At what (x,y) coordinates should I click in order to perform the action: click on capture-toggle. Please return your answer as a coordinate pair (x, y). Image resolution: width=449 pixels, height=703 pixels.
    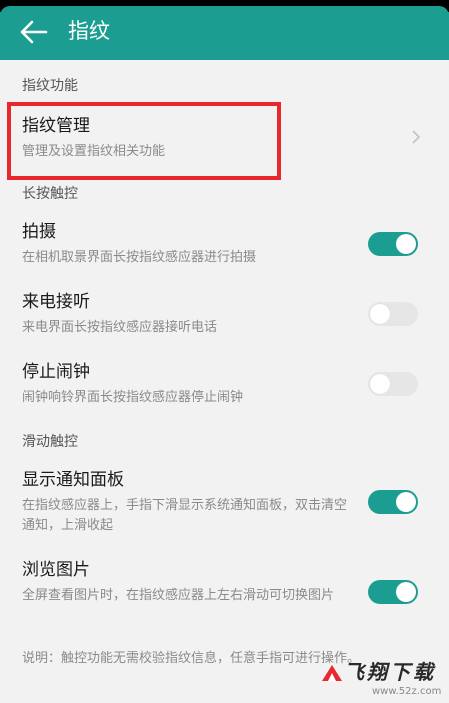
    Looking at the image, I should click on (393, 244).